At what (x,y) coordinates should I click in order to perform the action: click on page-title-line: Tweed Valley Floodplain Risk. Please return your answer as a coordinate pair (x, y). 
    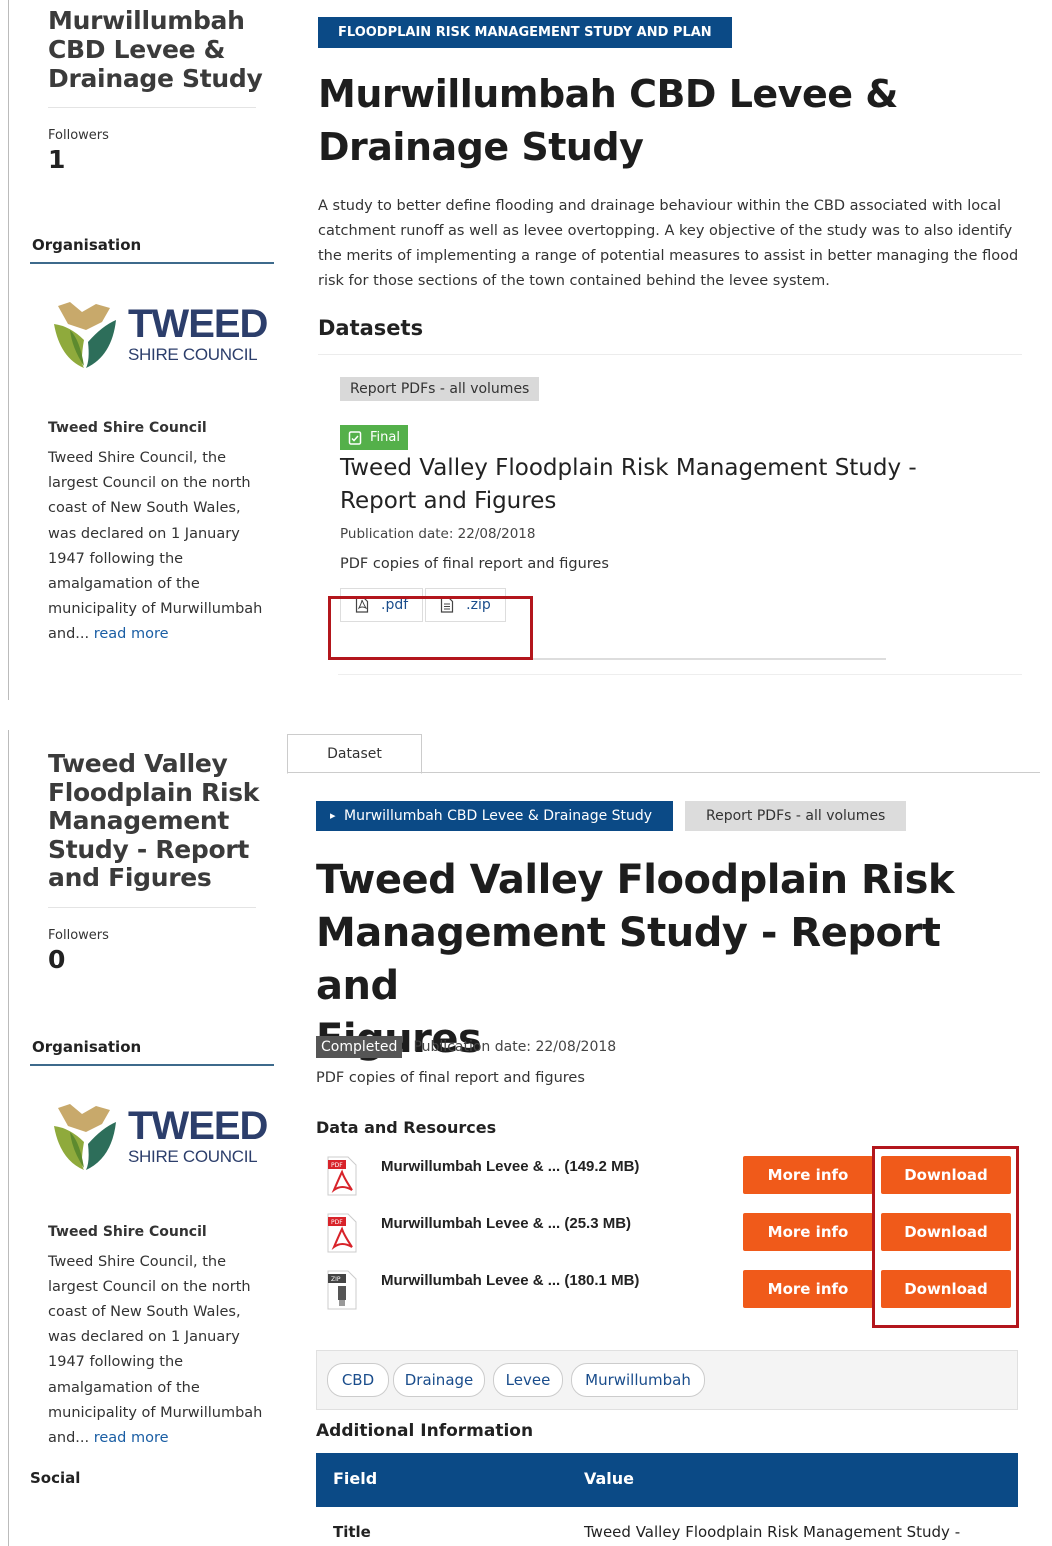
    Looking at the image, I should click on (635, 880).